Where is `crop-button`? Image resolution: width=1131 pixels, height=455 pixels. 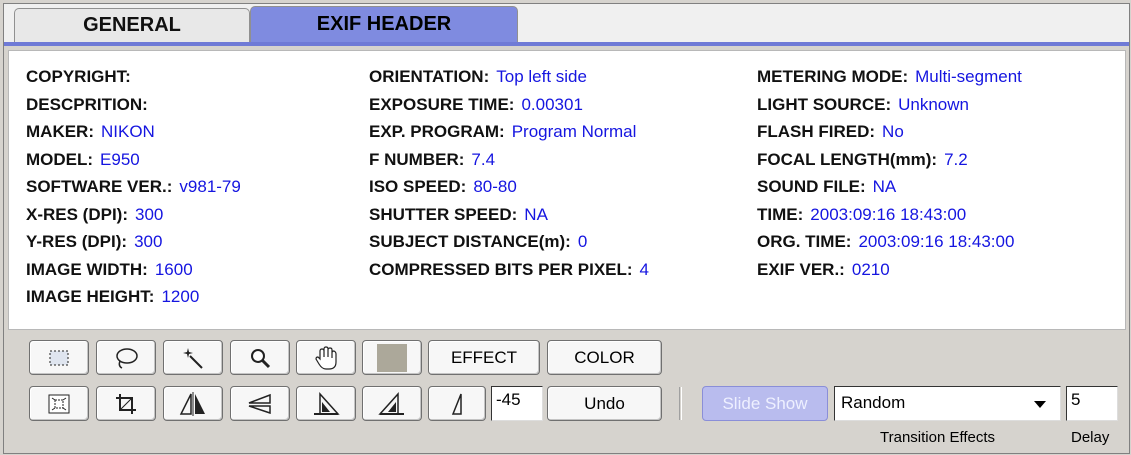
crop-button is located at coordinates (126, 403).